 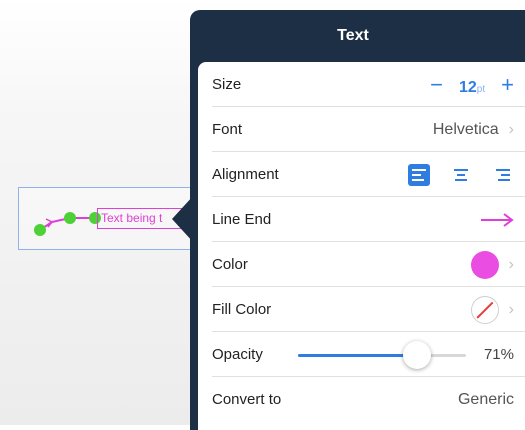 I want to click on font-label: Font, so click(x=227, y=129).